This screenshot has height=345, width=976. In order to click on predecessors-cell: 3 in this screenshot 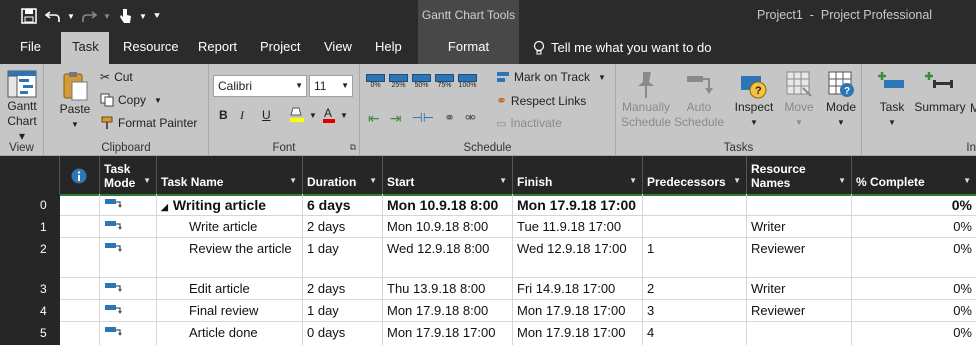, I will do `click(695, 310)`.